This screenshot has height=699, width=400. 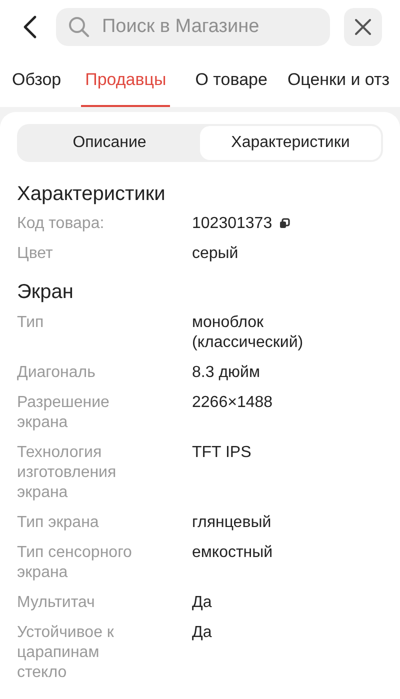 What do you see at coordinates (216, 254) in the screenshot?
I see `spec-value: серый` at bounding box center [216, 254].